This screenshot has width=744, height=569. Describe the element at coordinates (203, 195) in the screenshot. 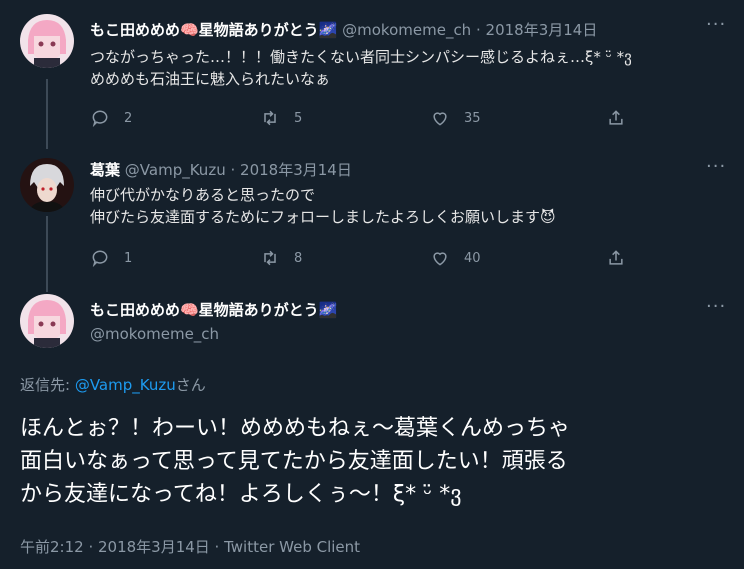

I see `tweet-text-line: 伸び代がかなりあると思ったので` at that location.